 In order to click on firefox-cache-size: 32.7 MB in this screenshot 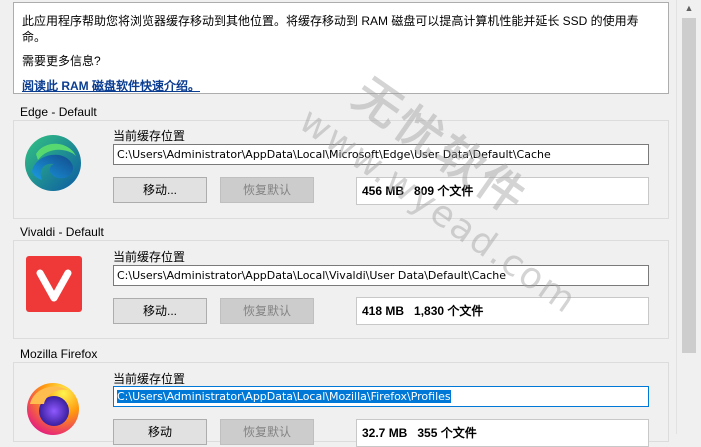, I will do `click(385, 433)`.